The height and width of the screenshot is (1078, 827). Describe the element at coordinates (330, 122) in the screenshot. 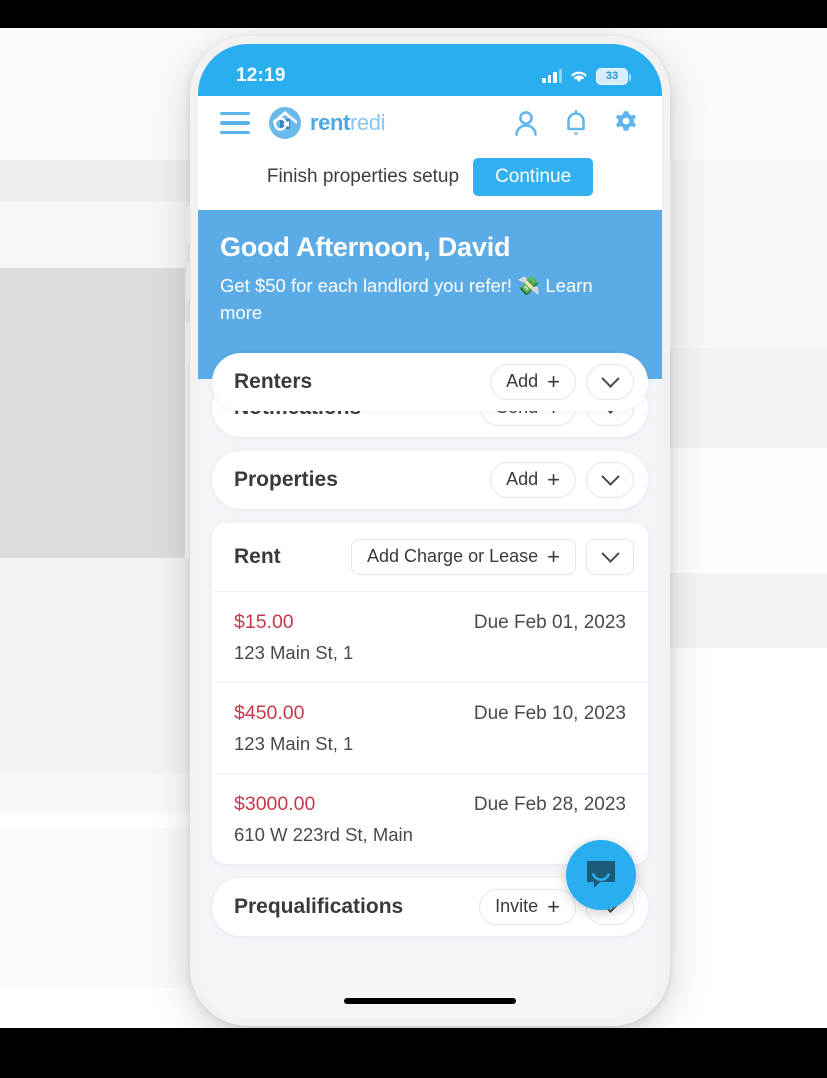

I see `logo-text-bold: rent` at that location.